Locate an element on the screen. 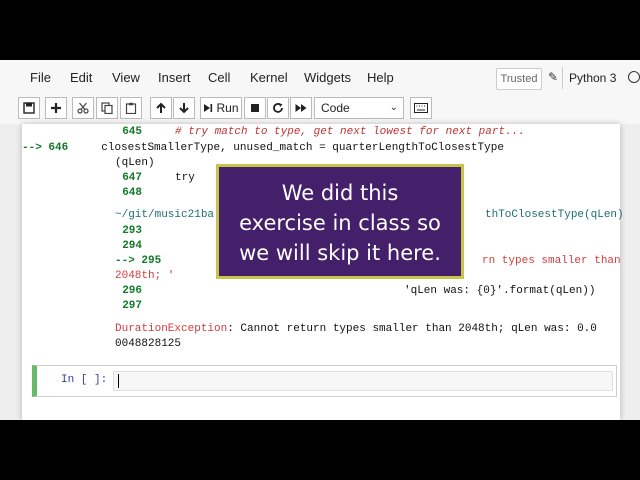 Image resolution: width=640 pixels, height=480 pixels. cell-type-select: Code ⌄ is located at coordinates (359, 108).